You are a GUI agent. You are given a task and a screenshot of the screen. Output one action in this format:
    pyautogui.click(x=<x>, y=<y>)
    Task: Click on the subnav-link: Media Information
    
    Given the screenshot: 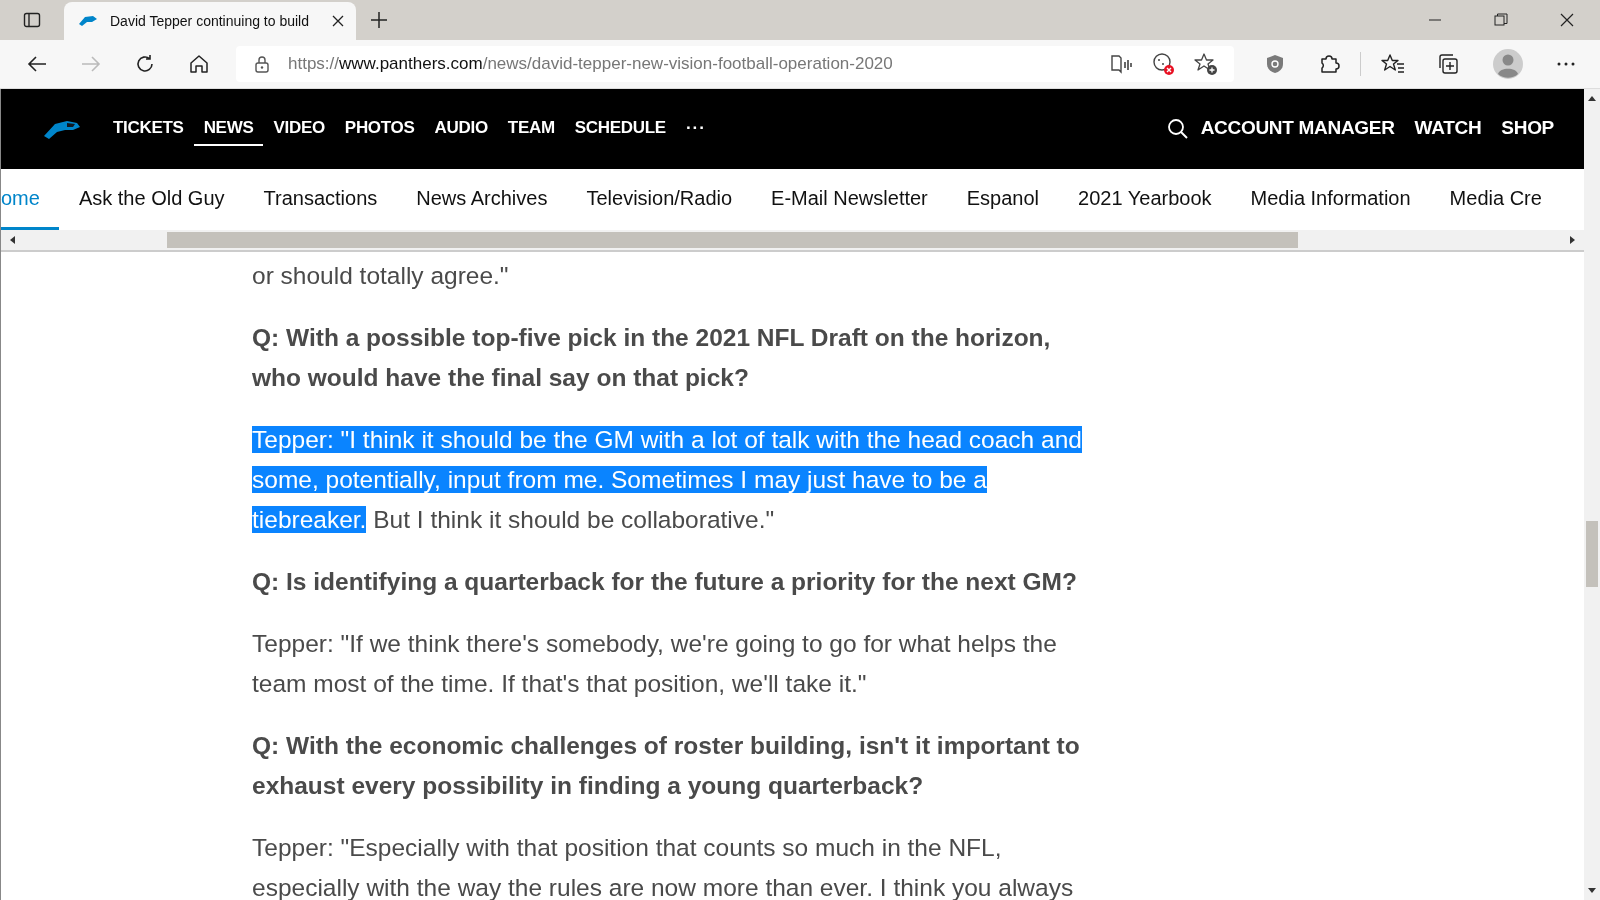 What is the action you would take?
    pyautogui.click(x=1331, y=199)
    